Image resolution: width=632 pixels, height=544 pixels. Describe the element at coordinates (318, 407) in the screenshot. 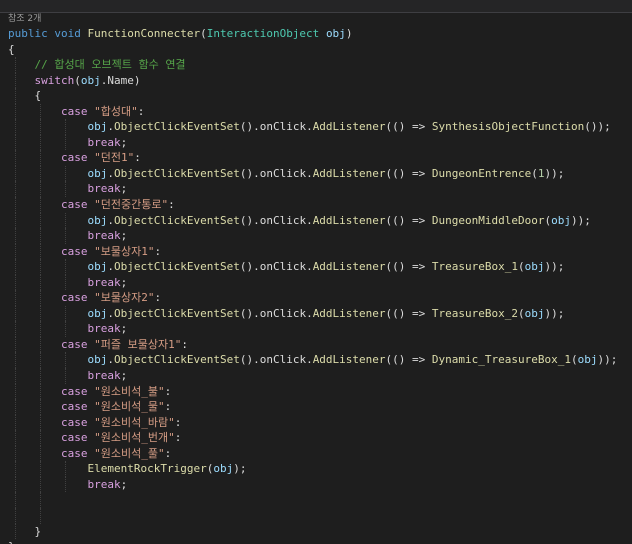

I see `code-line-case: case "원소비석_물":` at that location.